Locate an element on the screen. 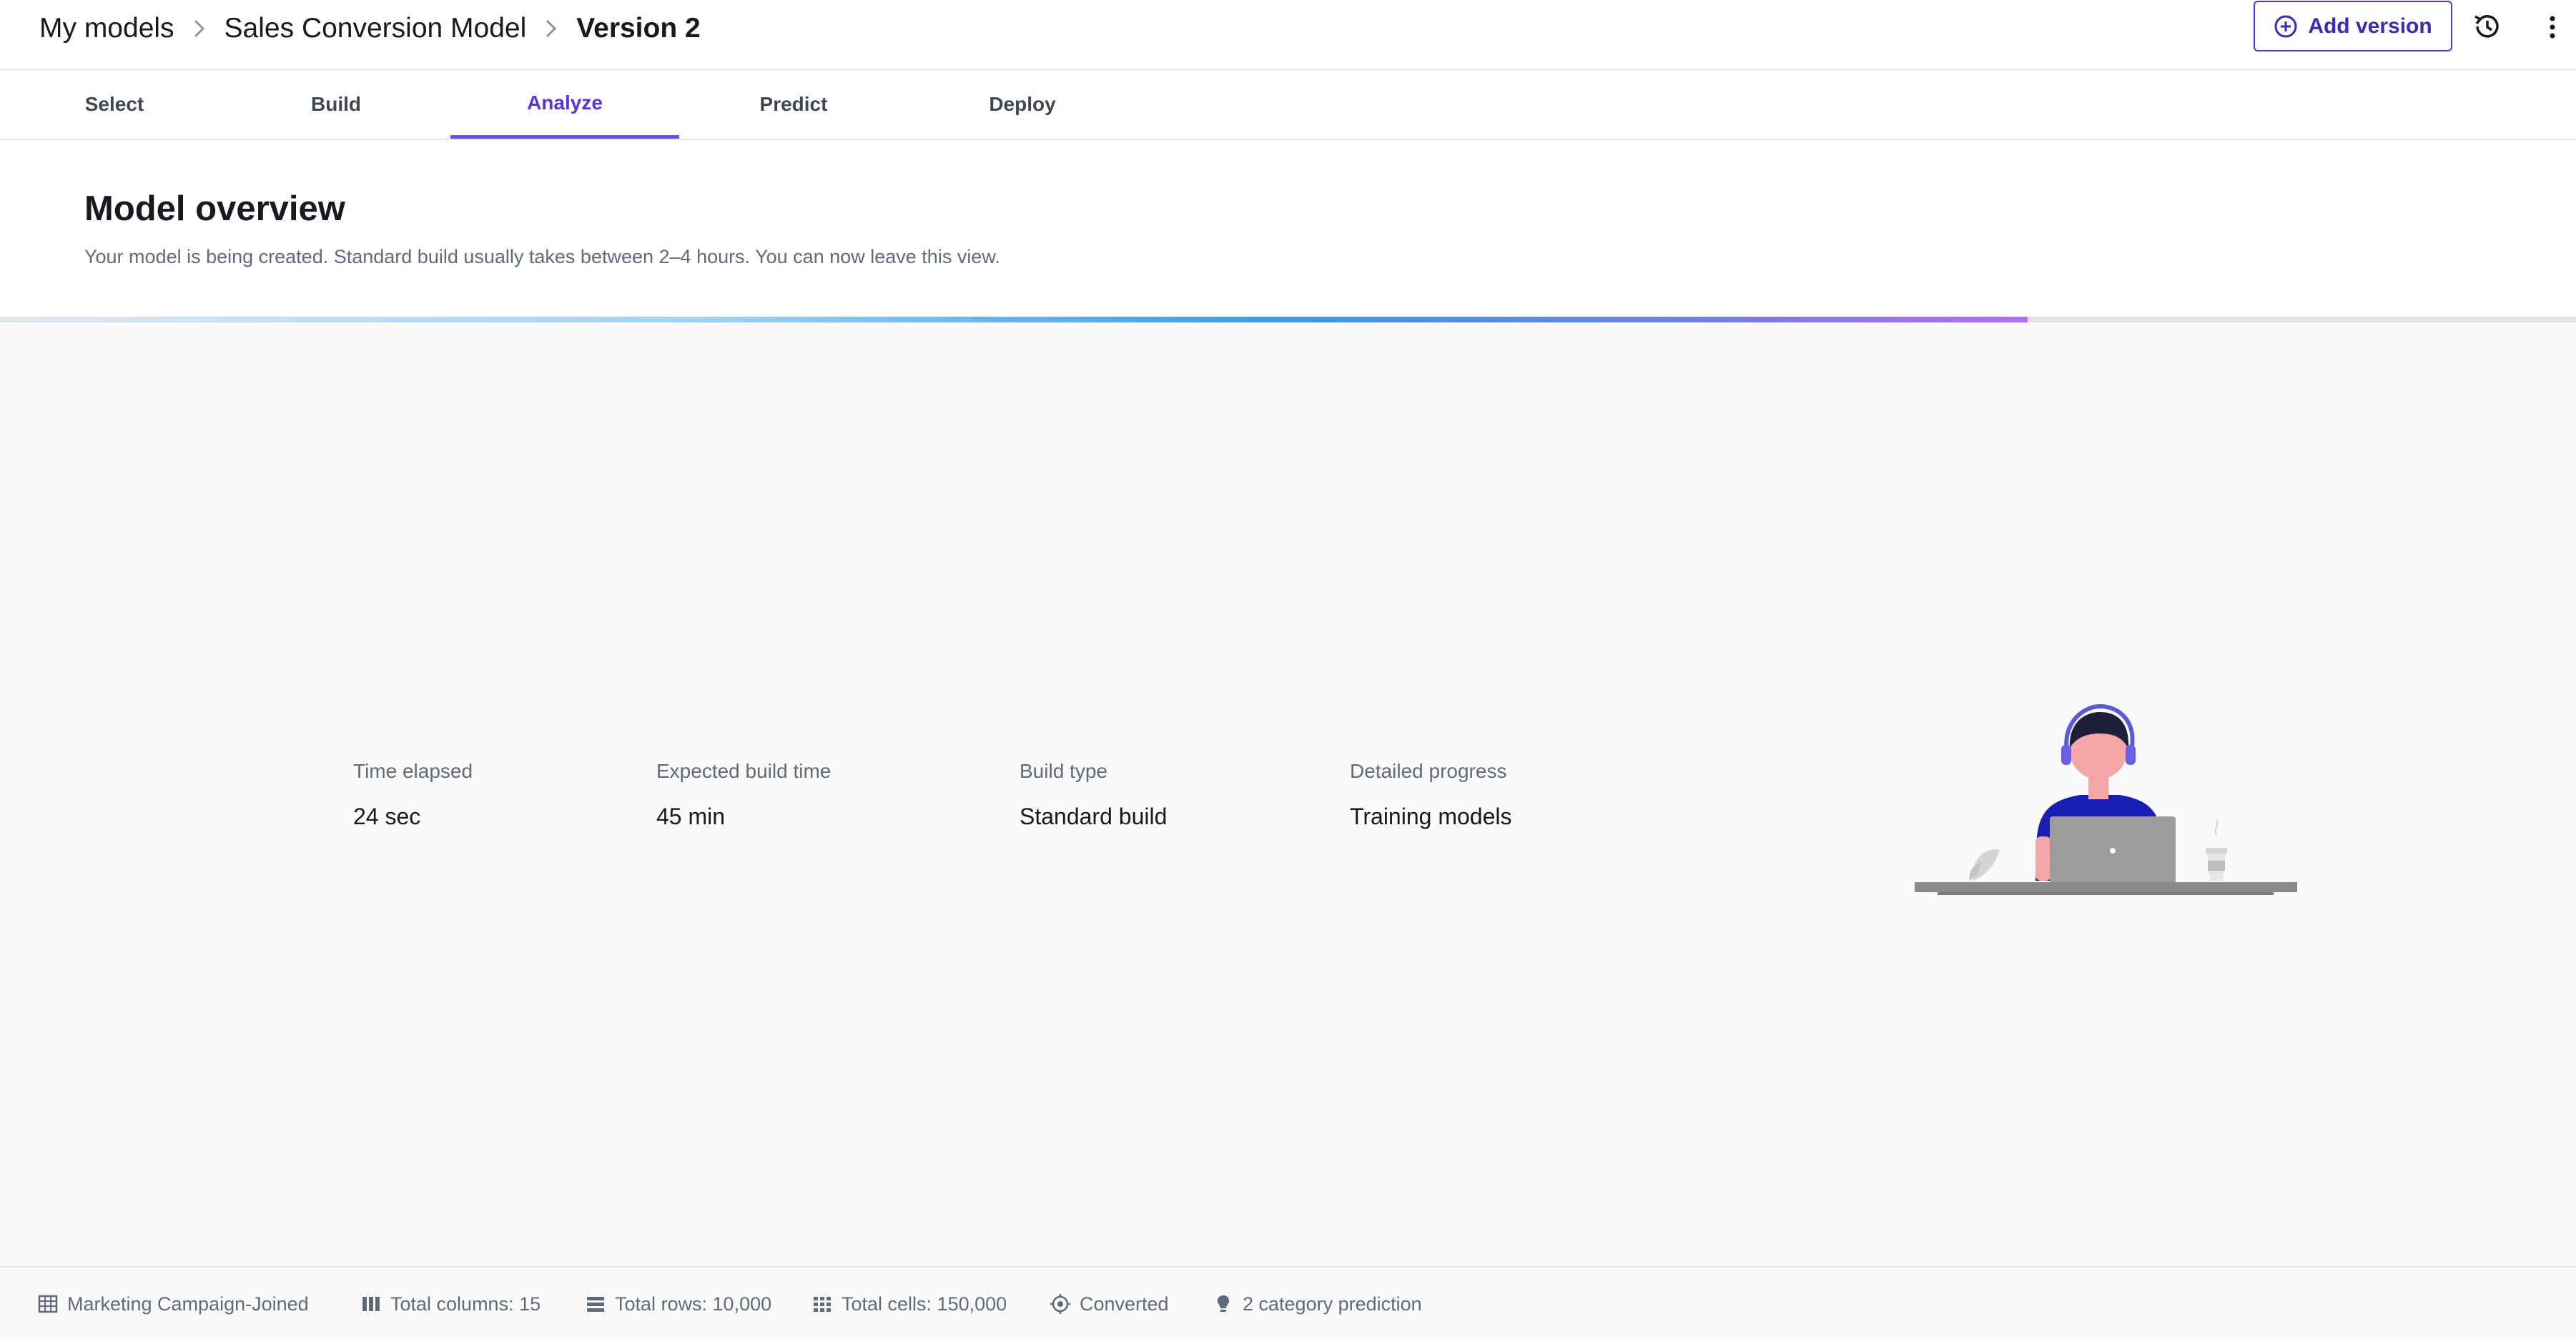 The height and width of the screenshot is (1339, 2576). expected-build-time-value: 45 min is located at coordinates (691, 816).